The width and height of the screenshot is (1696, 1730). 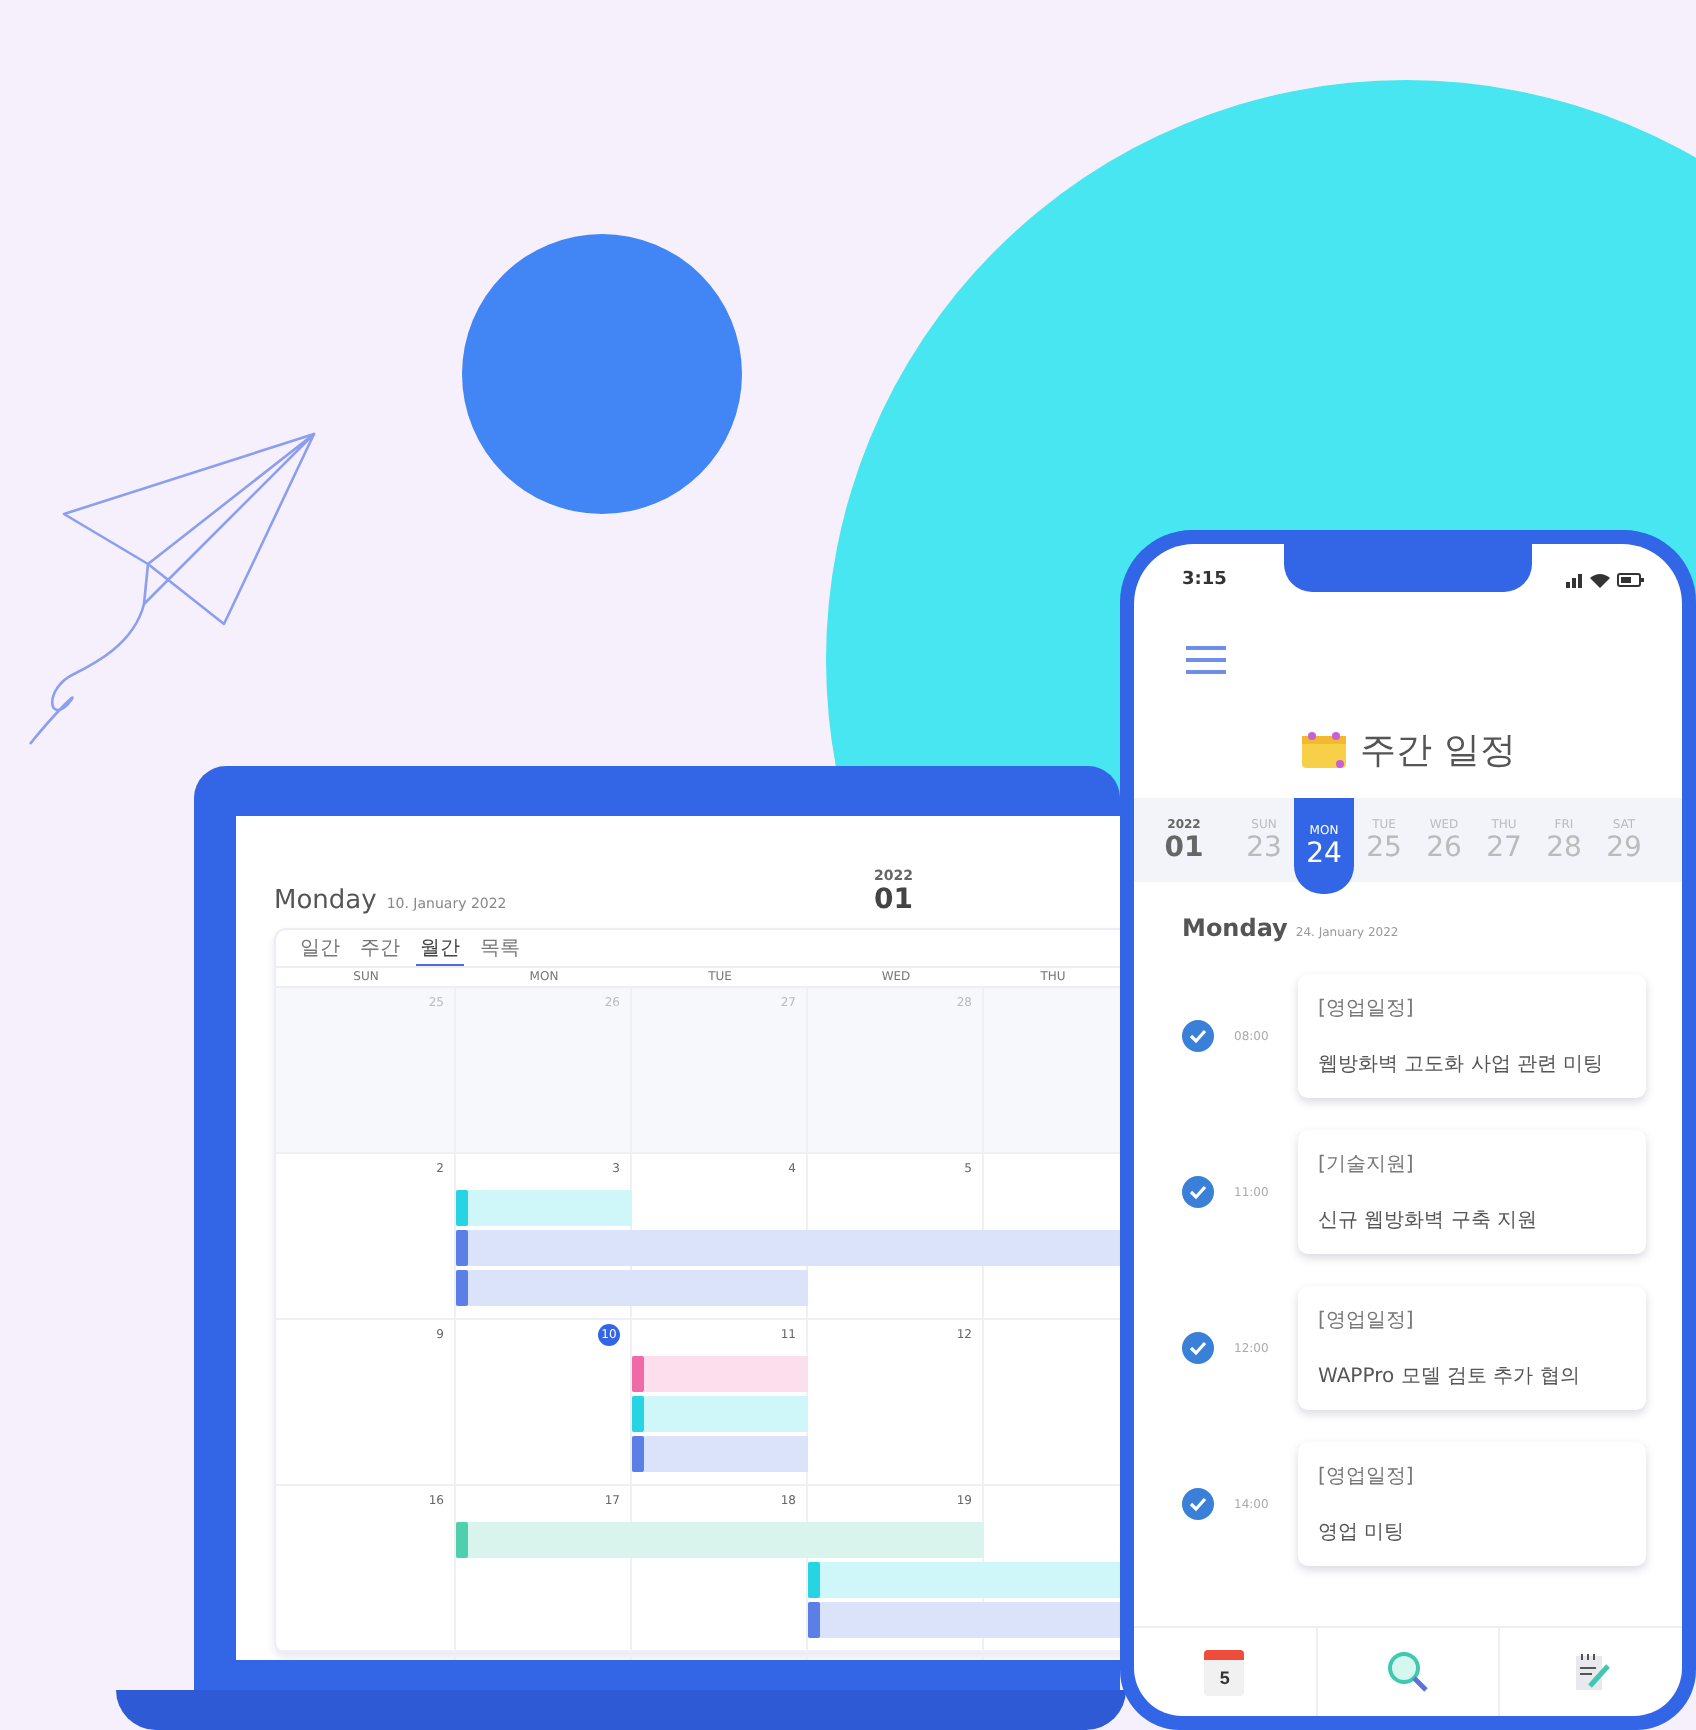 I want to click on screen-title: 주간 일정, so click(x=1438, y=751).